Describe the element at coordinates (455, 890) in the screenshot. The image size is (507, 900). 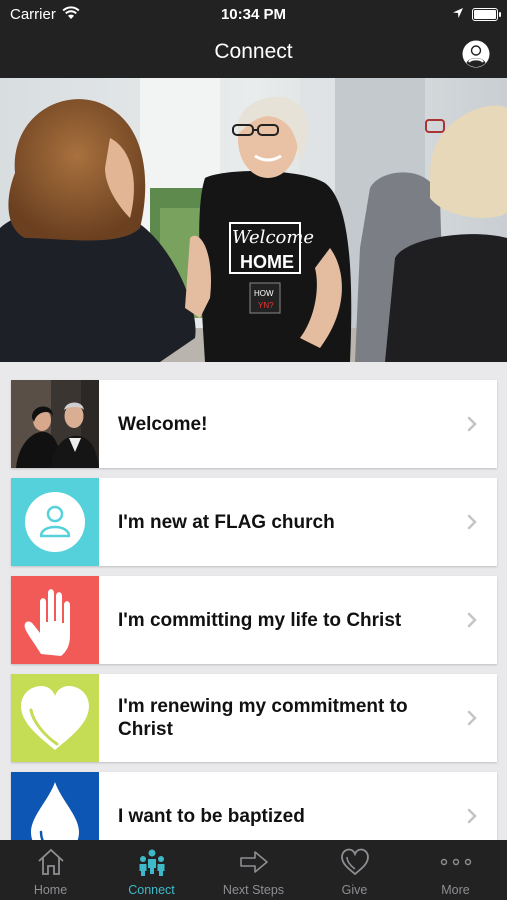
I see `tab-label: More` at that location.